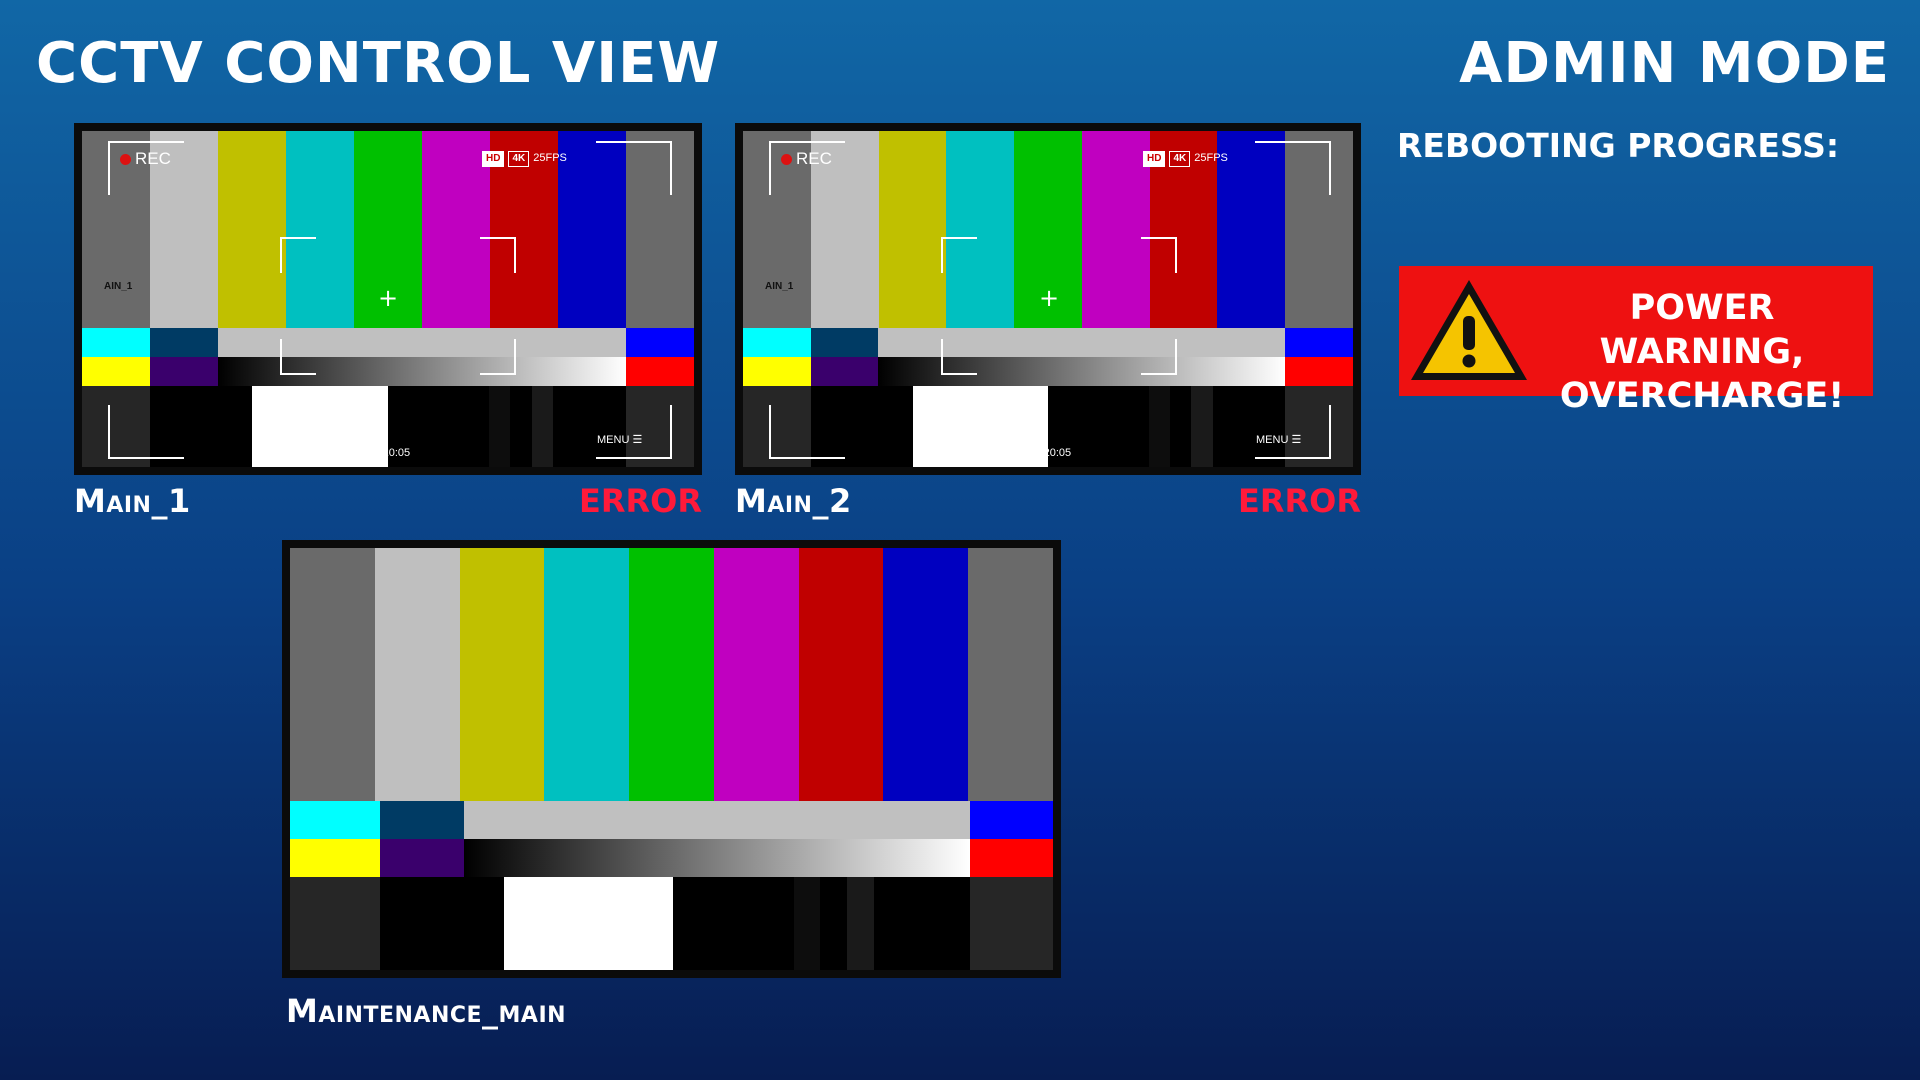 The image size is (1920, 1080). I want to click on rebooting-progress-label: REBOOTING PROGRESS:, so click(1618, 145).